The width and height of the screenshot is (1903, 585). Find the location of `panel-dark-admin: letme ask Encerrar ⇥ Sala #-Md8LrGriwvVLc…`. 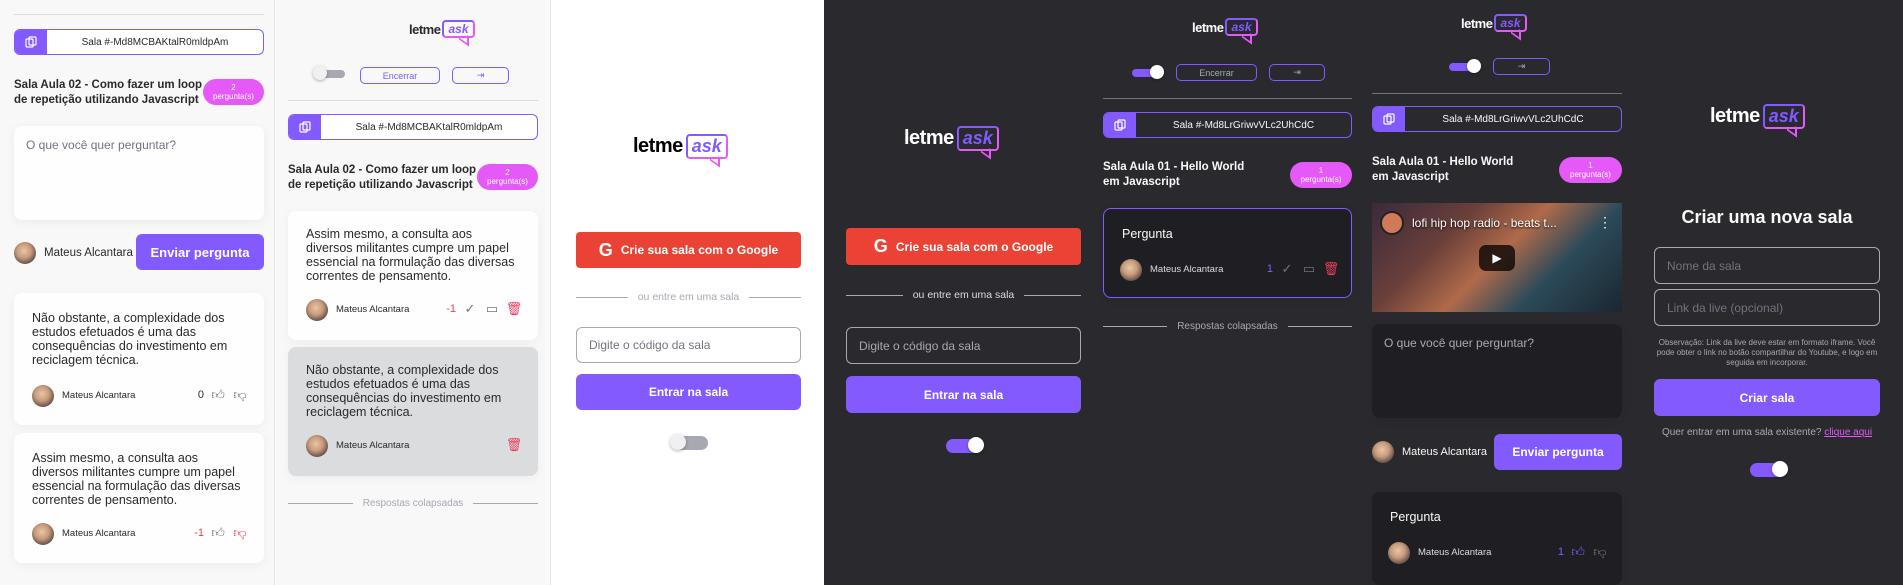

panel-dark-admin: letme ask Encerrar ⇥ Sala #-Md8LrGriwvVLc… is located at coordinates (1233, 292).